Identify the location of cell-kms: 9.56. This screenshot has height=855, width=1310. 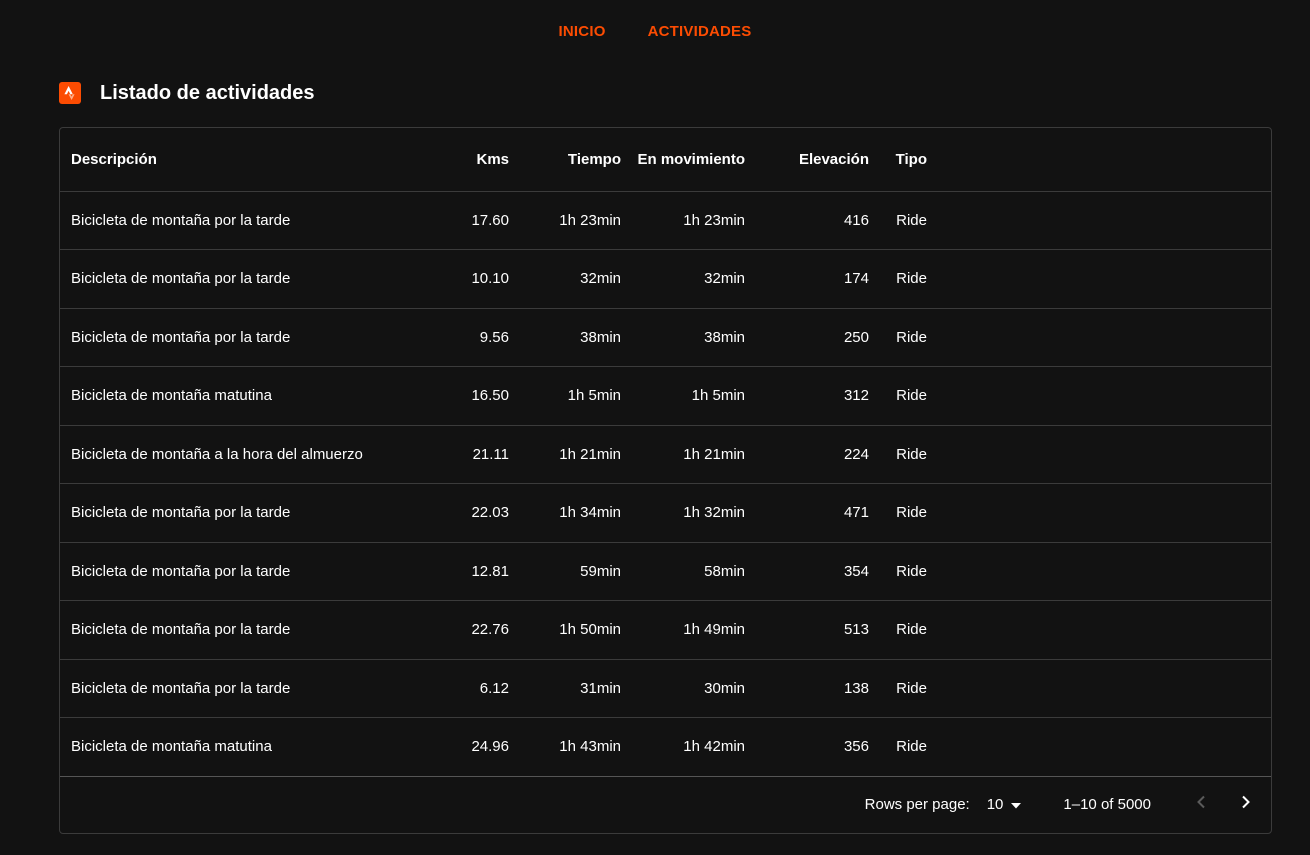
(480, 337).